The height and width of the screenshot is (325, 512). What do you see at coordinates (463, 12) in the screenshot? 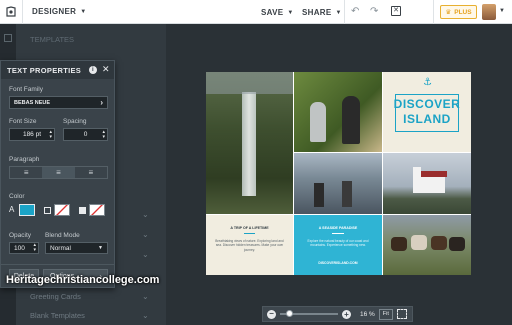
I see `plus-label: PLUS` at bounding box center [463, 12].